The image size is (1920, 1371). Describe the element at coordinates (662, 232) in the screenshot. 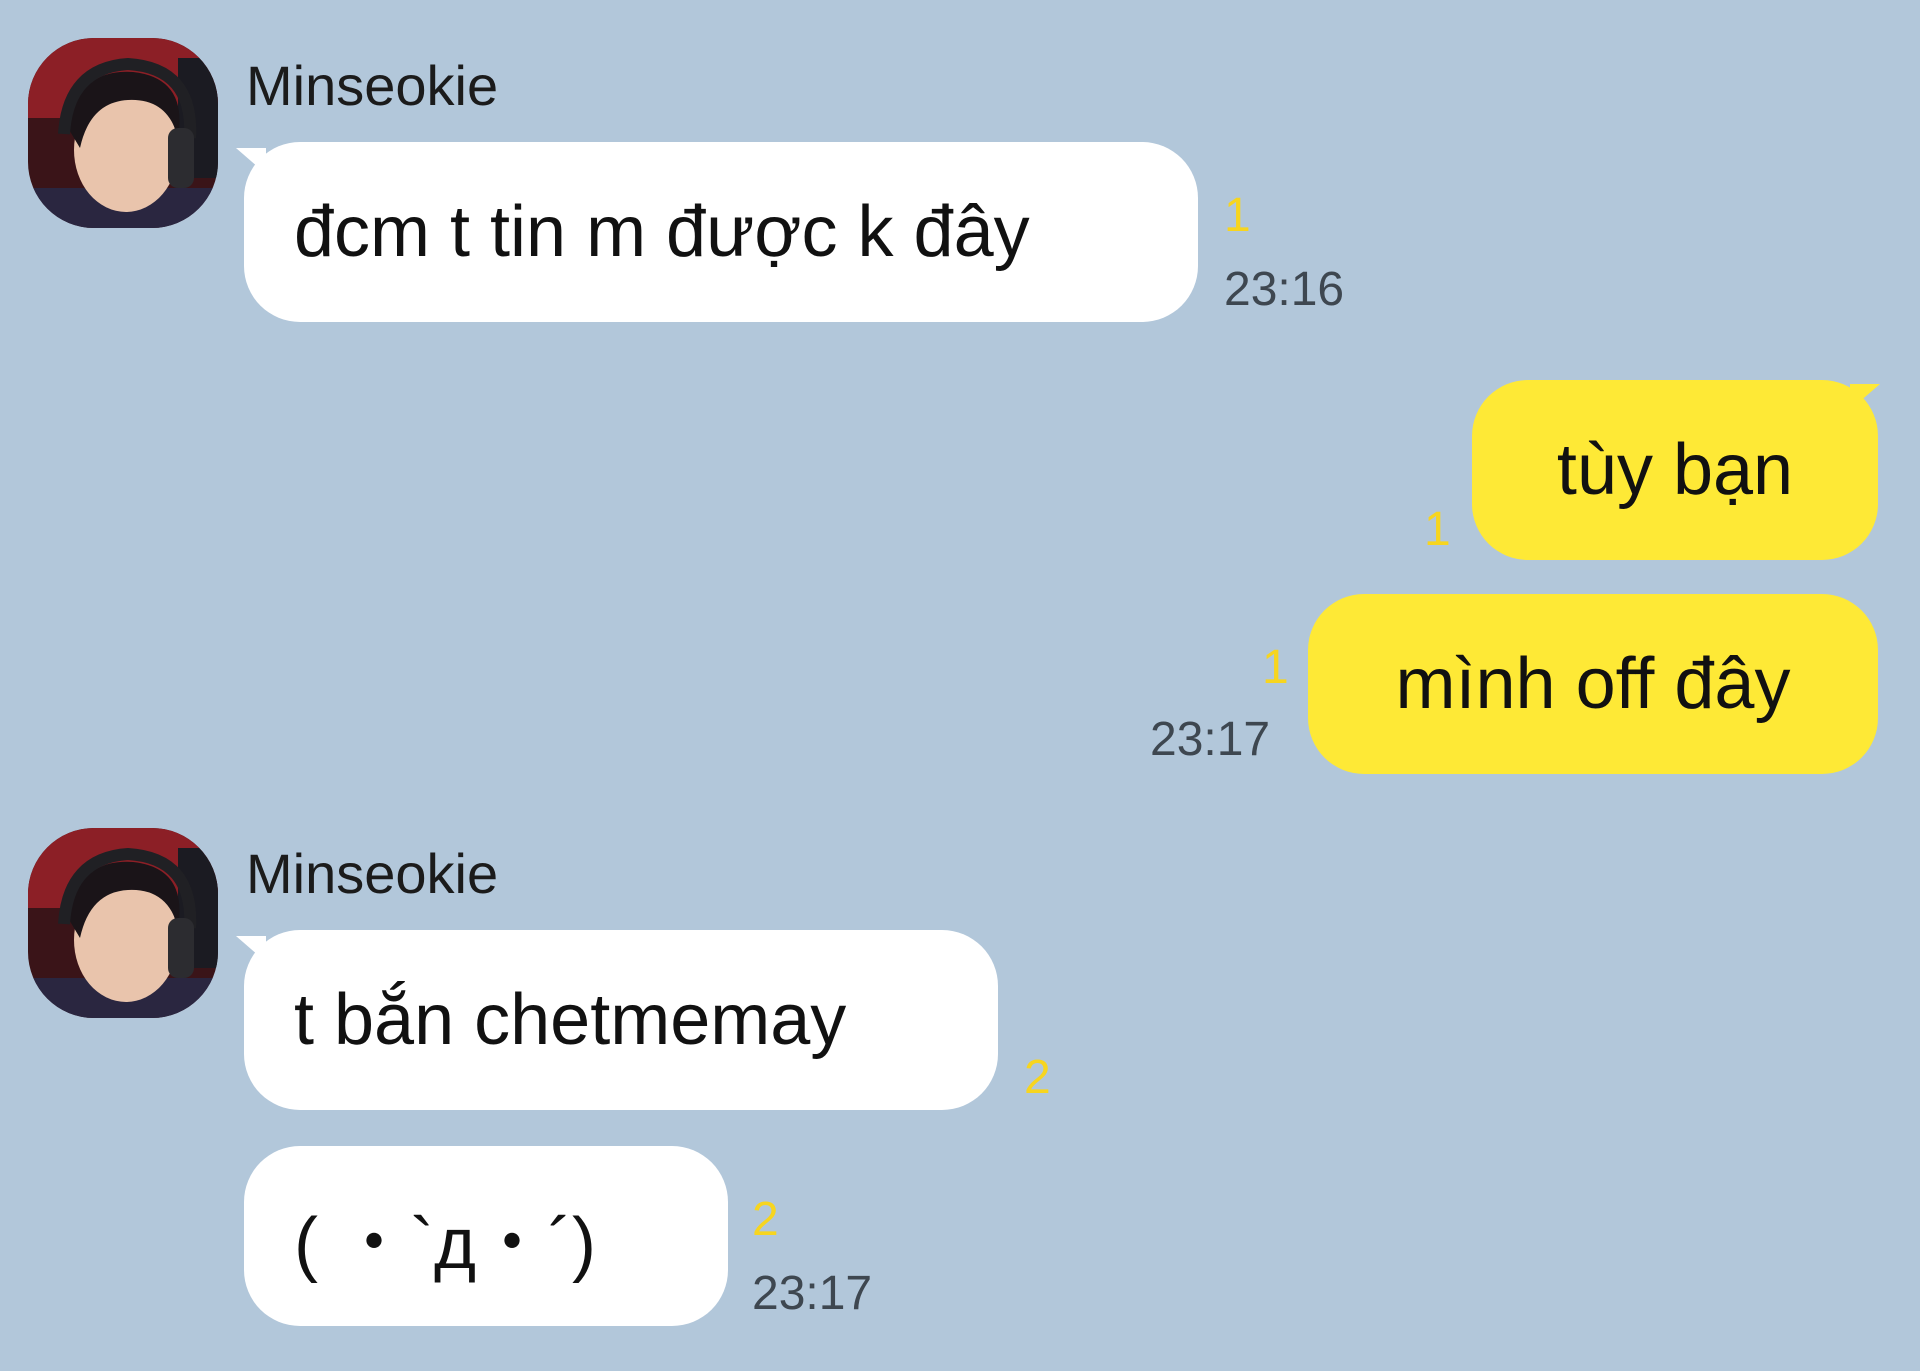

I see `message-text: đcm t tin m được k đây` at that location.